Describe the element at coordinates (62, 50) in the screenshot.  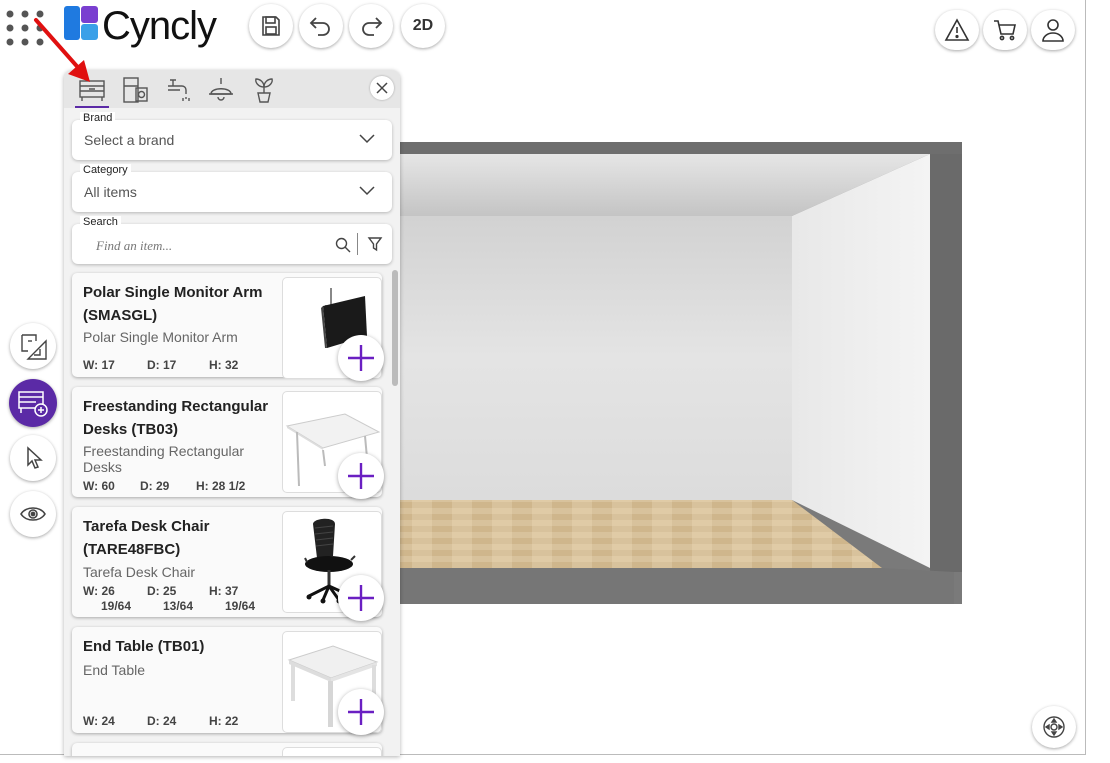
I see `annotation-arrow` at that location.